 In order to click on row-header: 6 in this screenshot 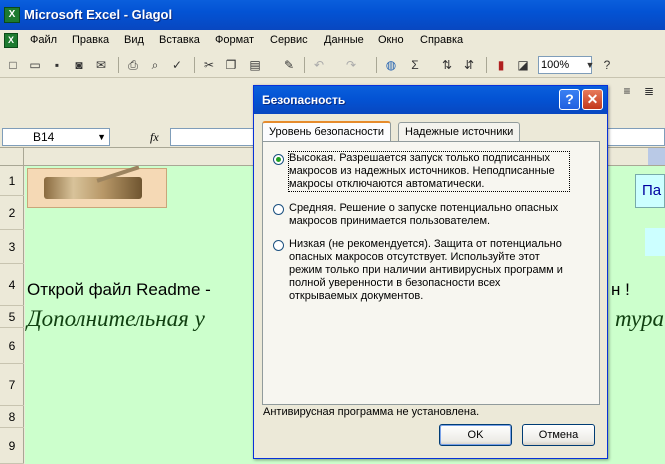, I will do `click(12, 346)`.